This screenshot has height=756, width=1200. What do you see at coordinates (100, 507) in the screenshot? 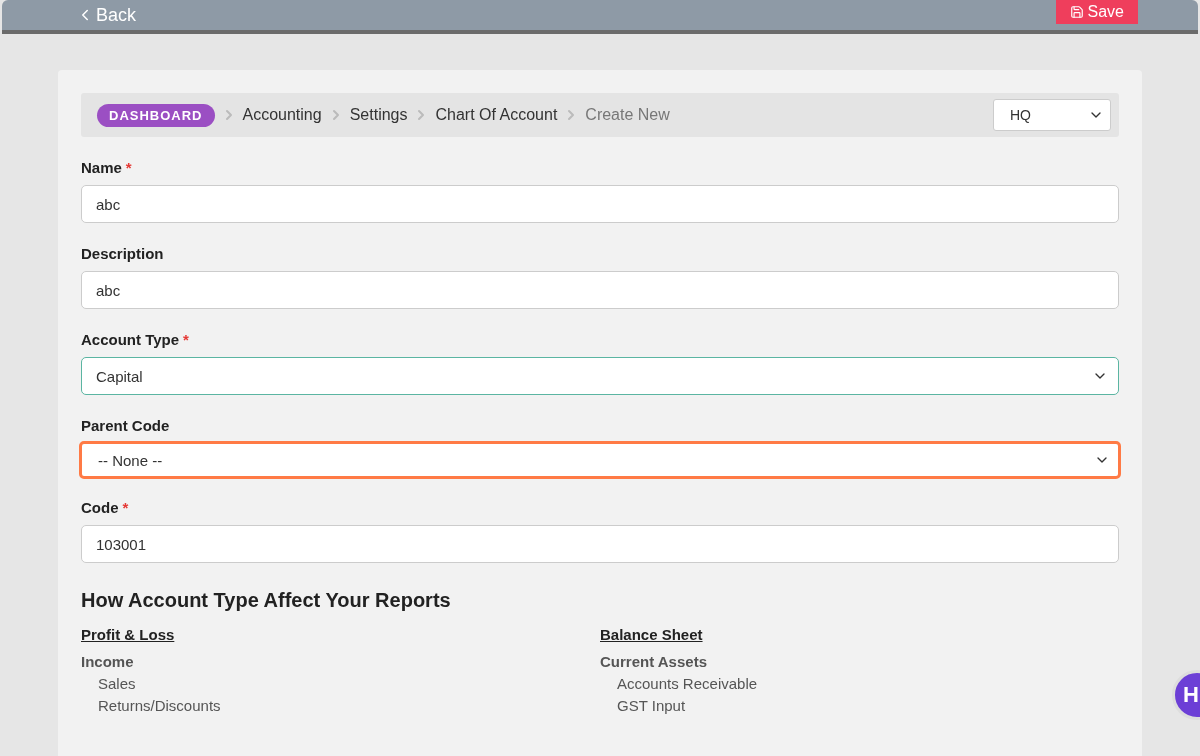
I see `field-label: Code` at bounding box center [100, 507].